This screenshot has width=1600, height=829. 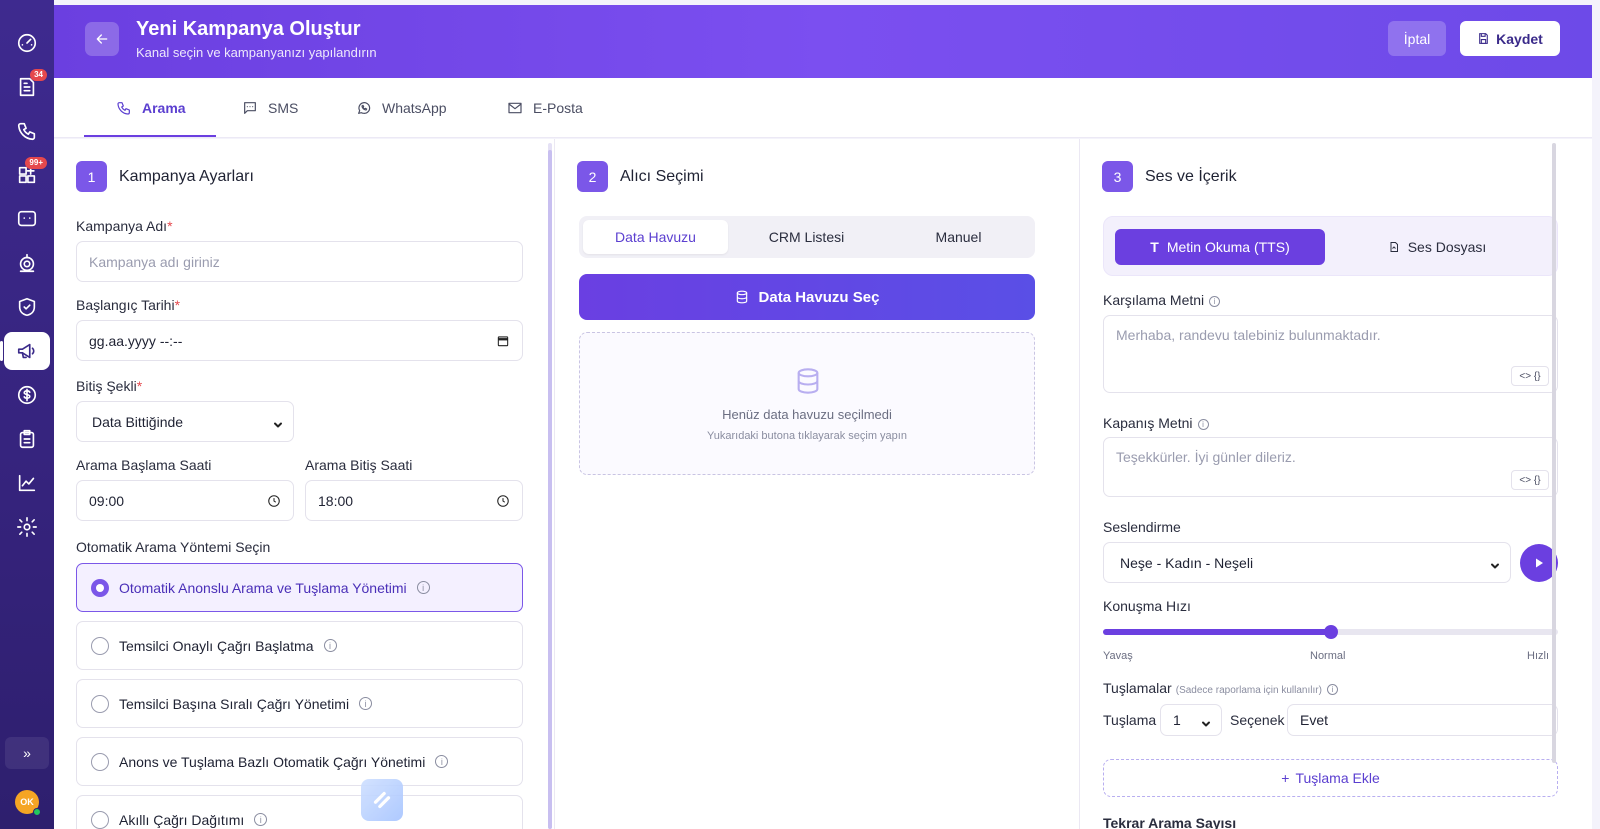 What do you see at coordinates (185, 500) in the screenshot?
I see `call-start-input: 09:00` at bounding box center [185, 500].